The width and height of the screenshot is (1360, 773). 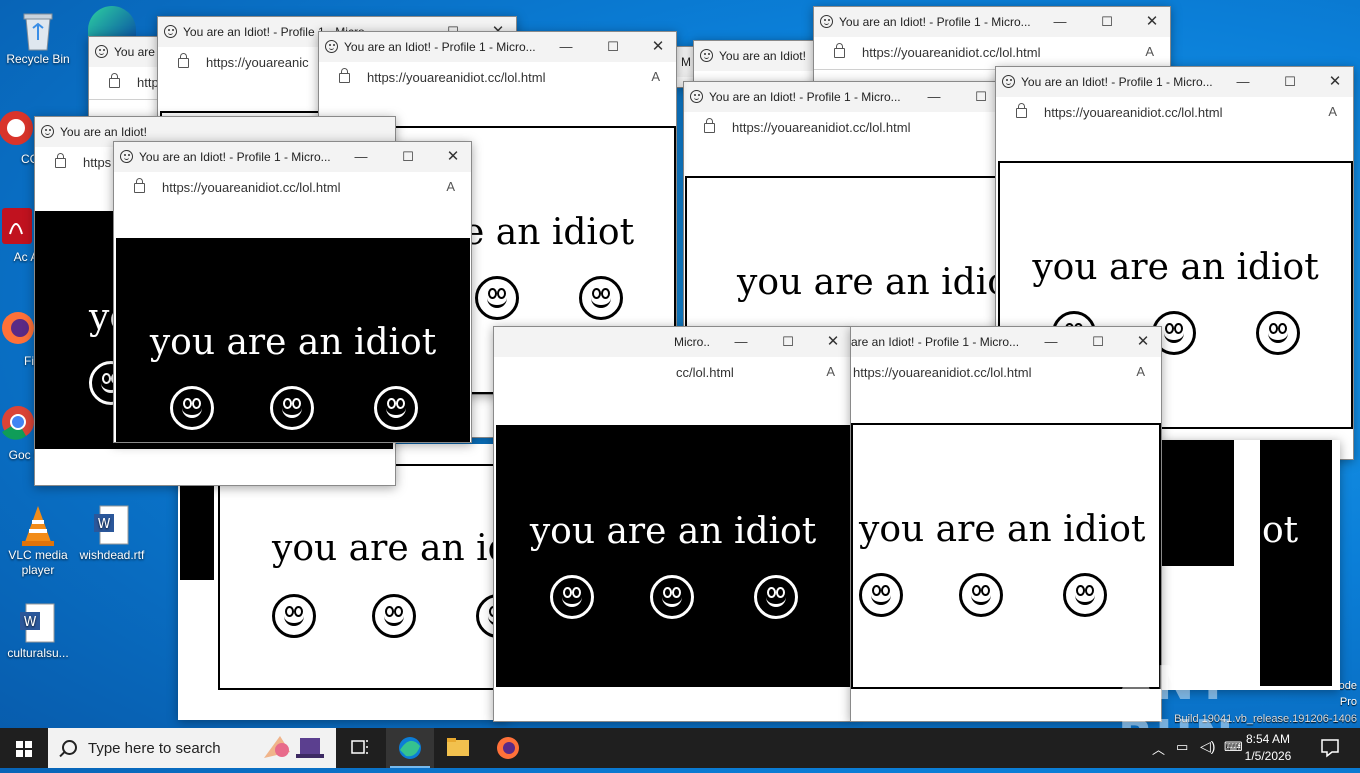 What do you see at coordinates (705, 372) in the screenshot?
I see `address-bar: cc/lol.html` at bounding box center [705, 372].